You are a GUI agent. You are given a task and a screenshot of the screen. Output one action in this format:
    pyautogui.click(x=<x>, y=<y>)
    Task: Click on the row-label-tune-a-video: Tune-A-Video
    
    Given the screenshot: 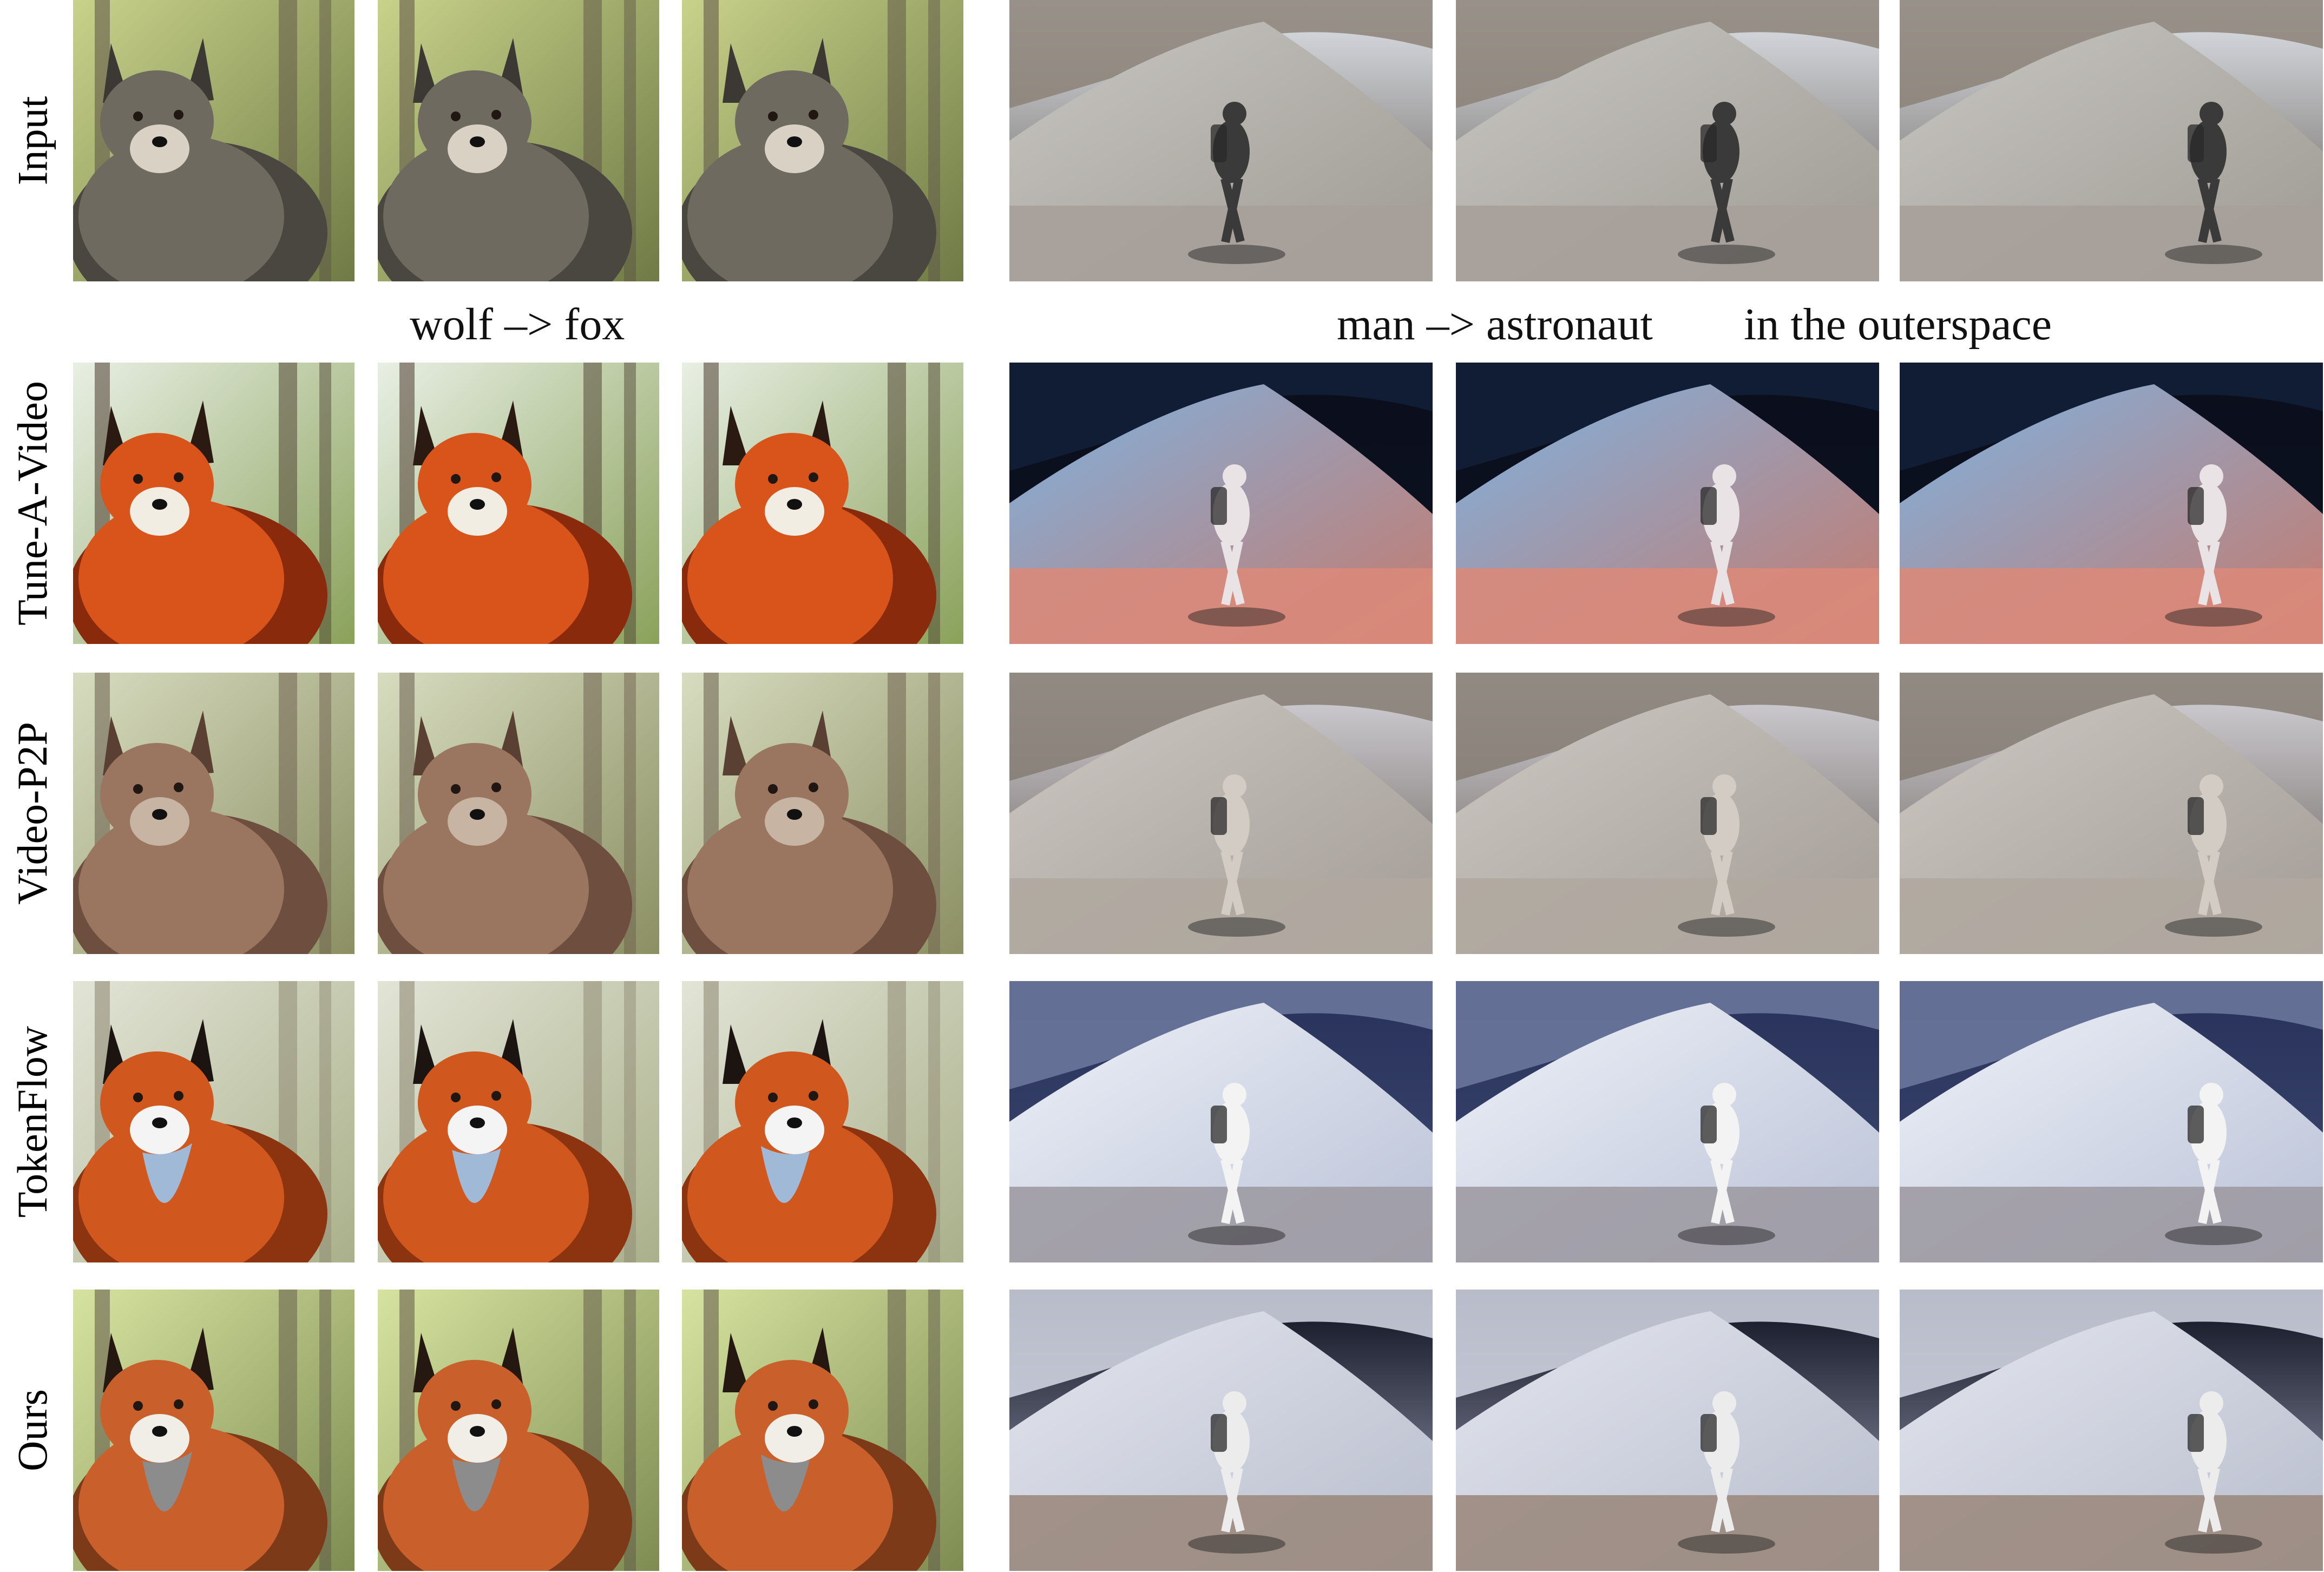 What is the action you would take?
    pyautogui.click(x=33, y=503)
    